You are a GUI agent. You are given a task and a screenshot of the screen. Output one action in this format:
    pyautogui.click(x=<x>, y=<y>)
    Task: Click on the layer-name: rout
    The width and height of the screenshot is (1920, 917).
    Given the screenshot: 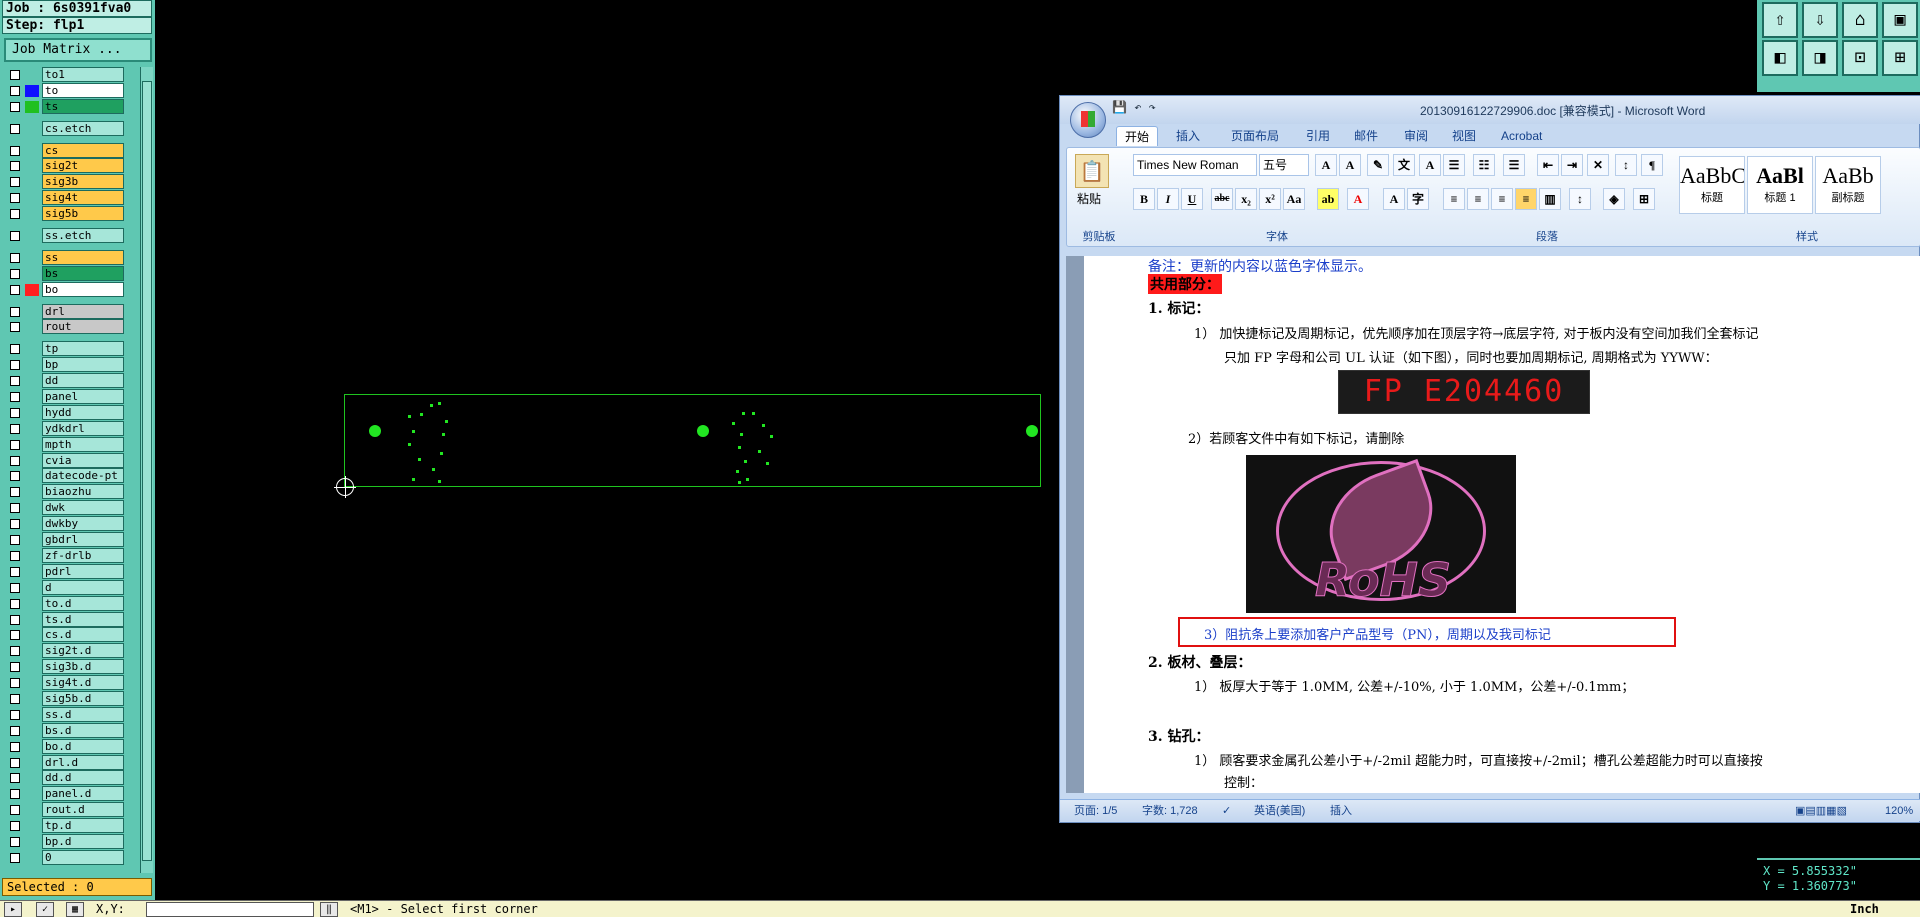 What is the action you would take?
    pyautogui.click(x=83, y=327)
    